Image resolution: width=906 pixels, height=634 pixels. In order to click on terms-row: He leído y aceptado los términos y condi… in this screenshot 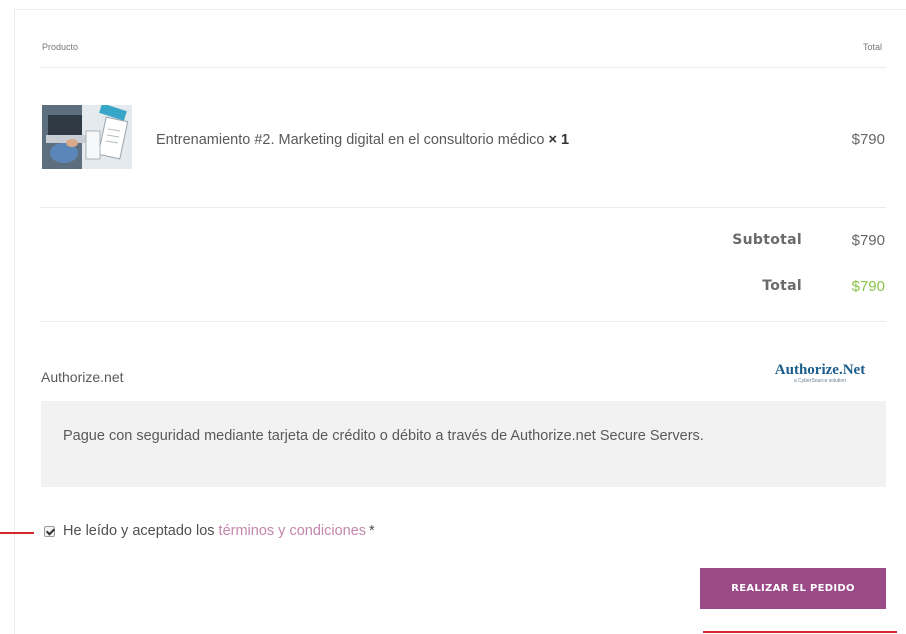, I will do `click(209, 531)`.